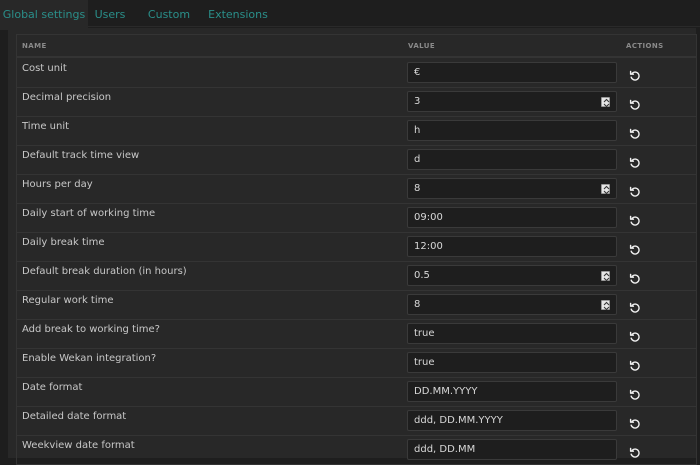 The height and width of the screenshot is (465, 700). I want to click on setting-value: 09:00, so click(428, 217).